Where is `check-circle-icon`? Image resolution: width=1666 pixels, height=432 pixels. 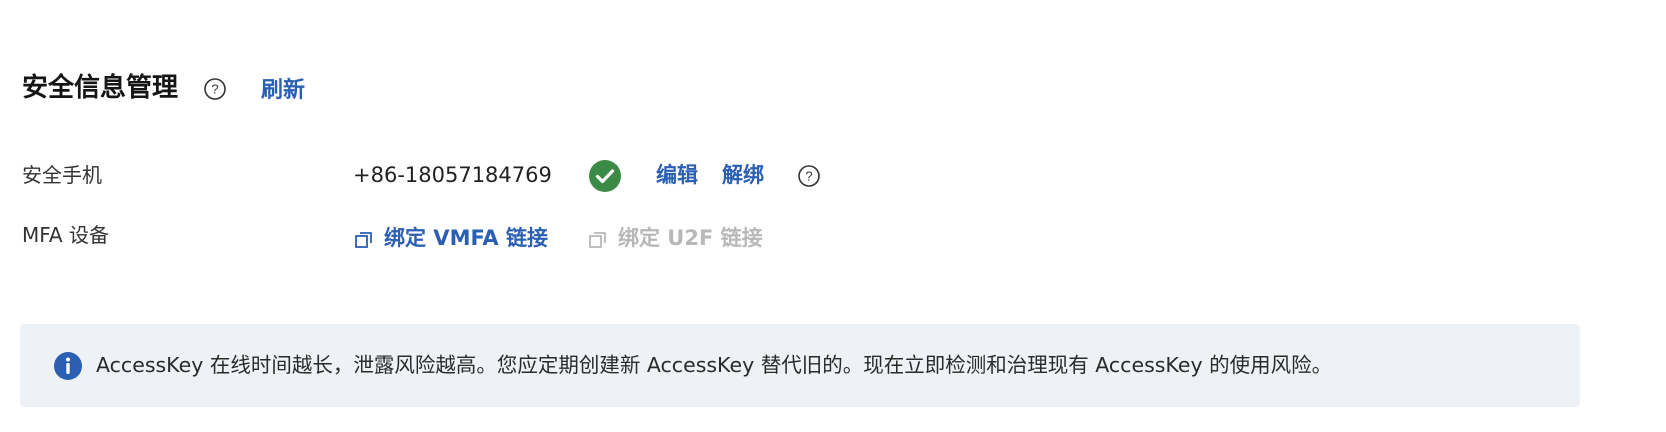
check-circle-icon is located at coordinates (605, 176).